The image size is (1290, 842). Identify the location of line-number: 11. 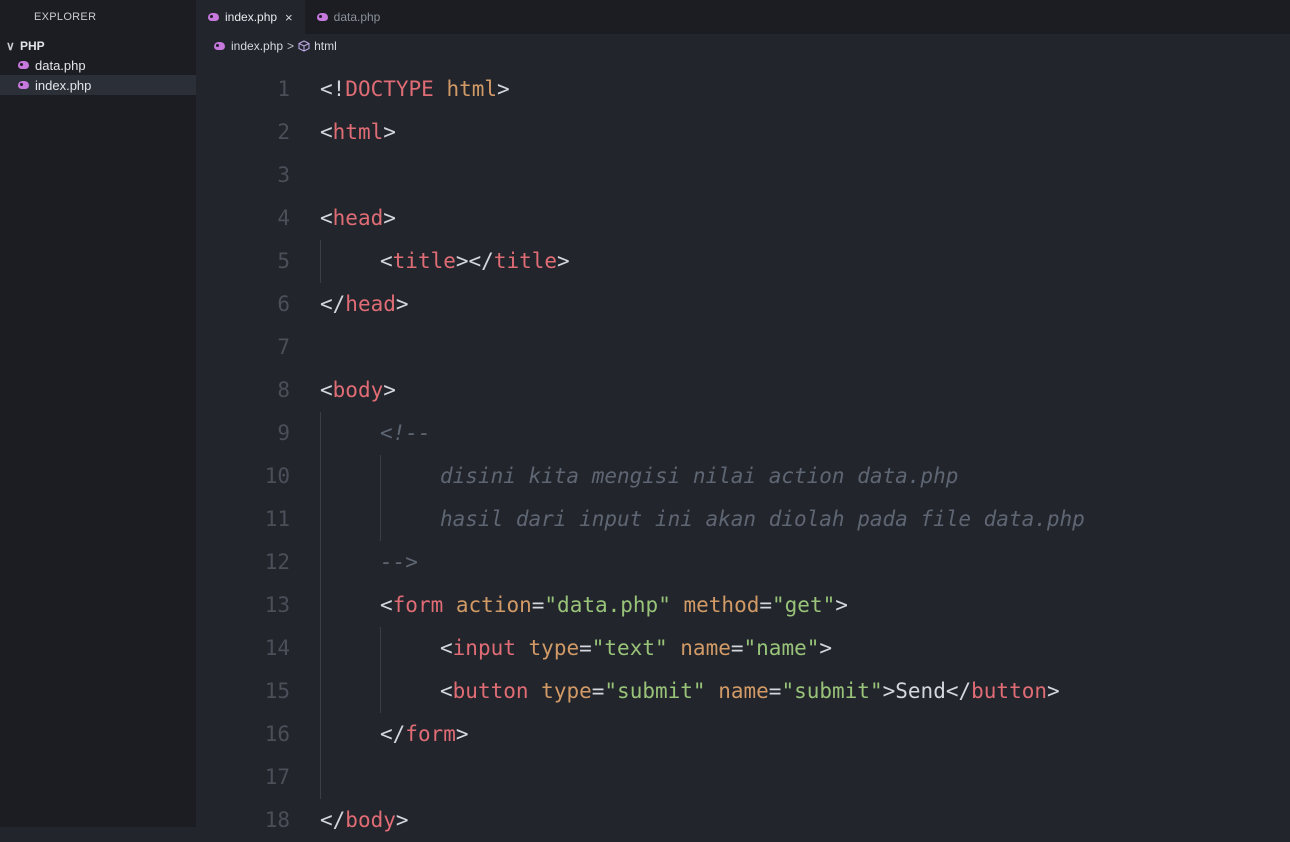
(277, 519).